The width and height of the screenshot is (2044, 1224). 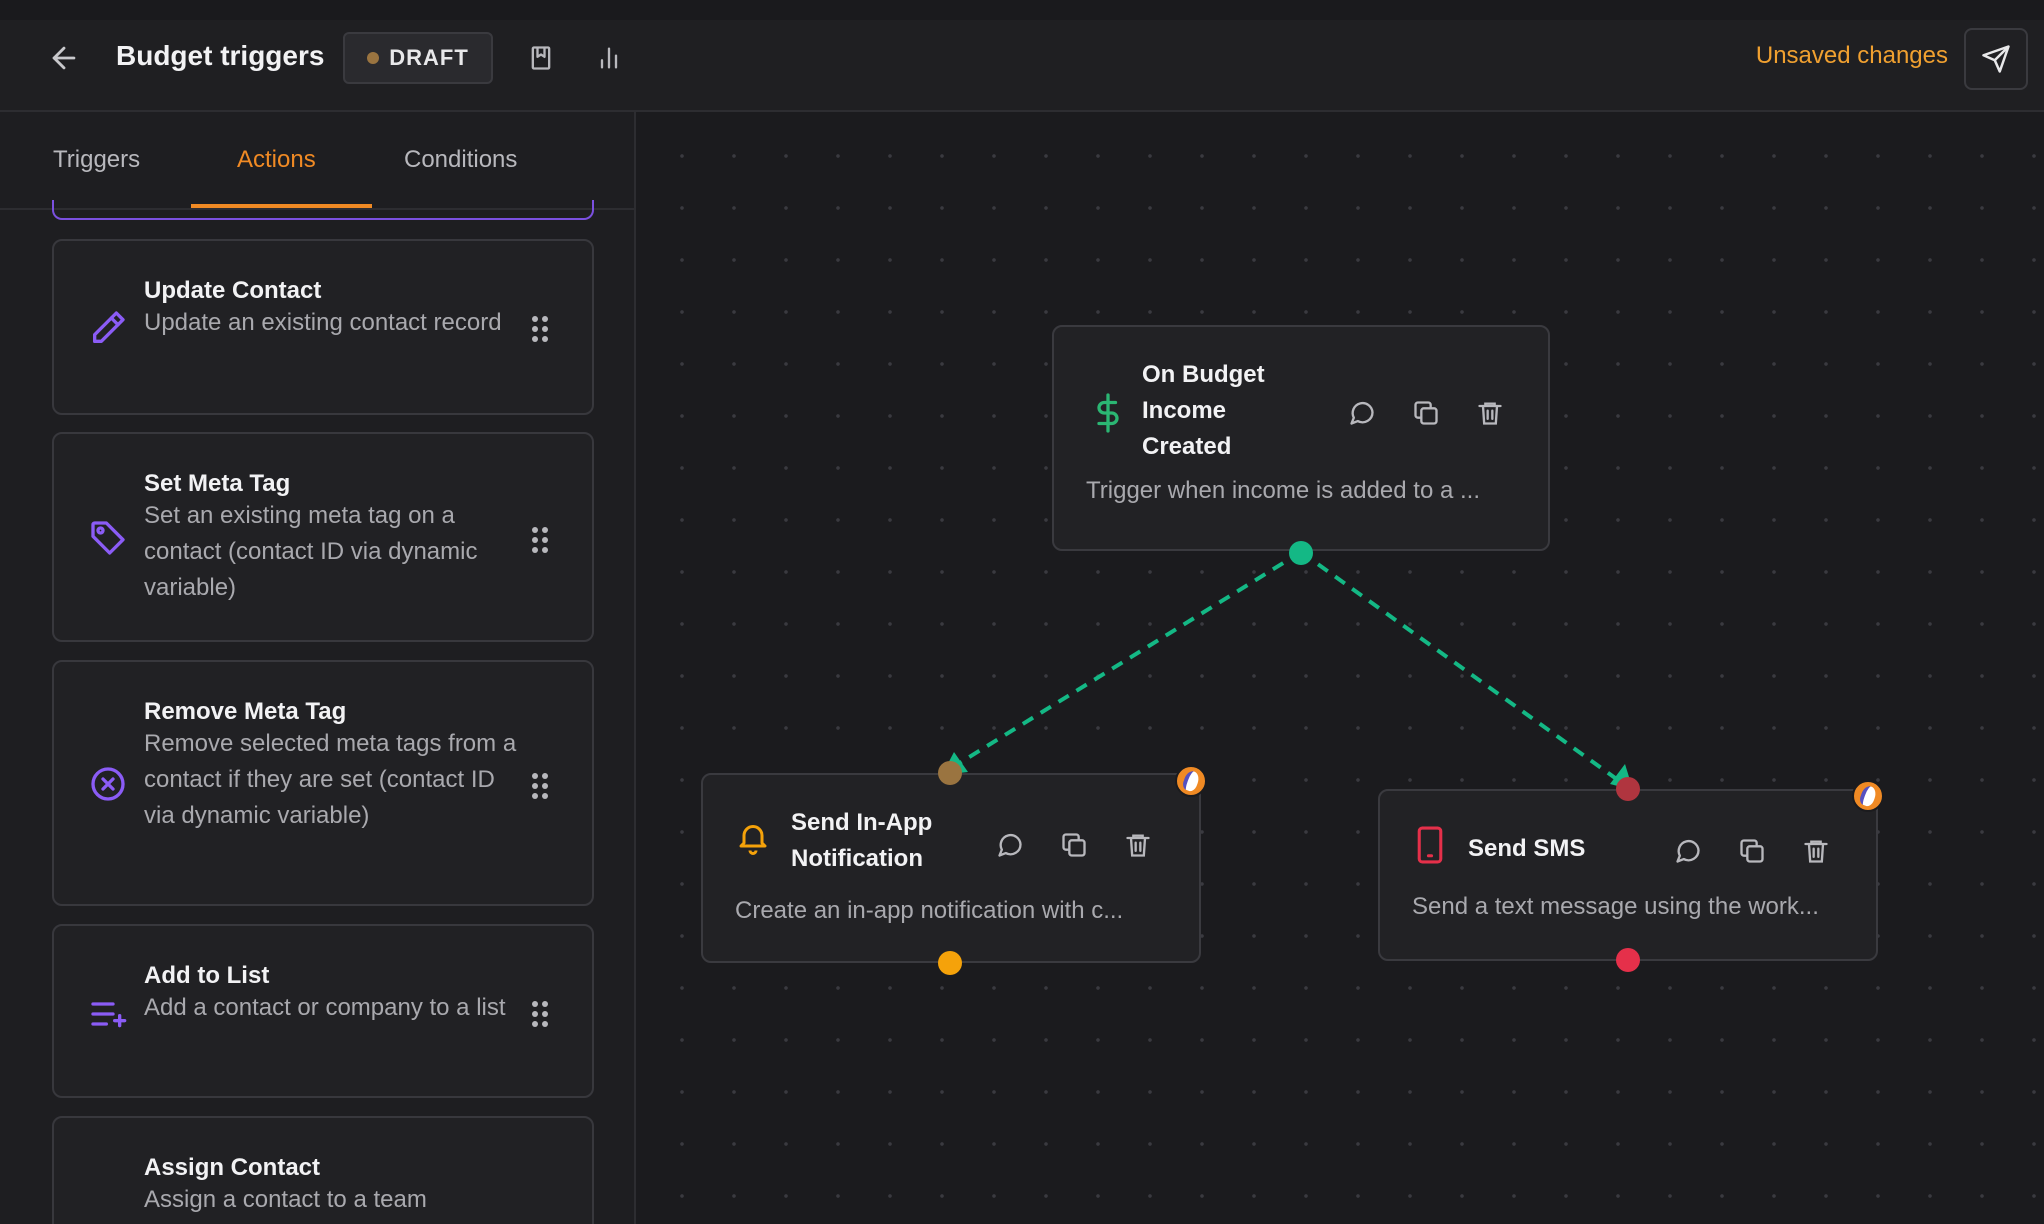 I want to click on publish-button, so click(x=1996, y=59).